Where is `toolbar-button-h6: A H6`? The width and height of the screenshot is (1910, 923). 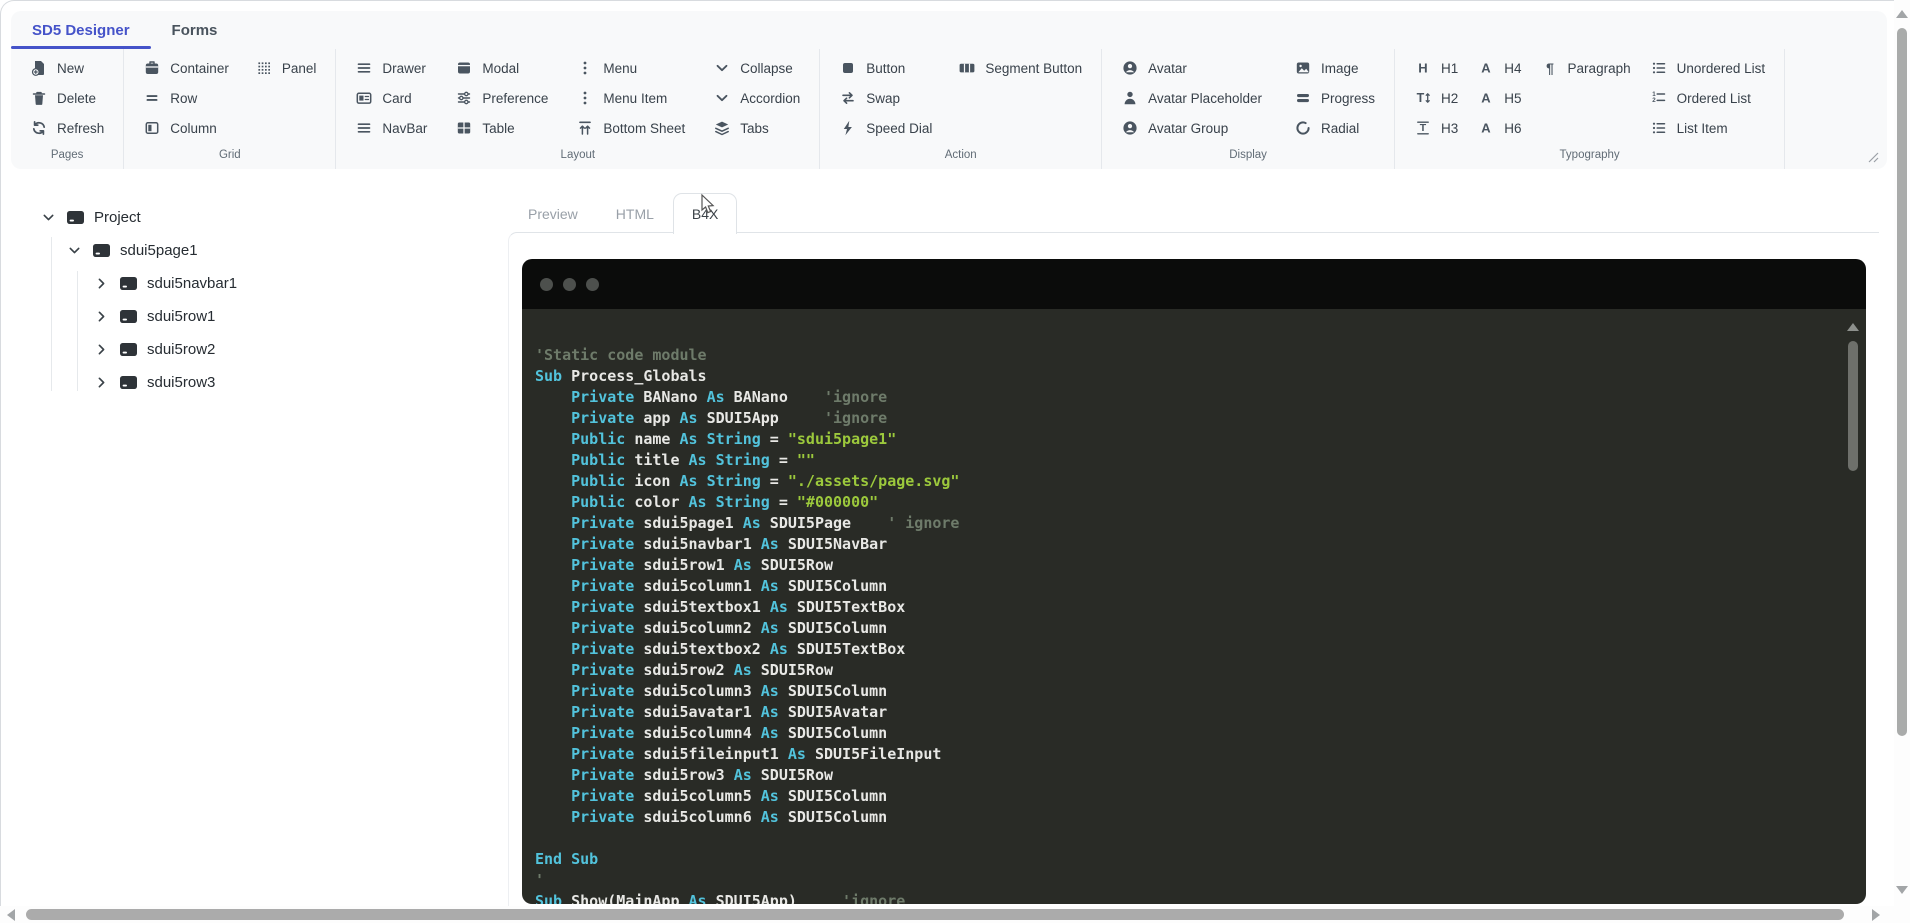
toolbar-button-h6: A H6 is located at coordinates (1499, 128).